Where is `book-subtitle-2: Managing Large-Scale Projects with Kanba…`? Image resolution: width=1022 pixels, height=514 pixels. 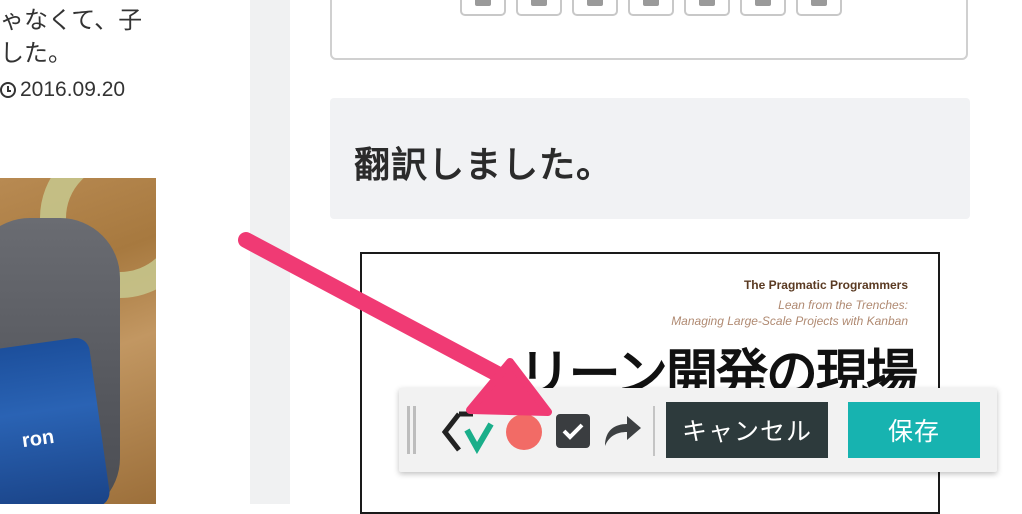
book-subtitle-2: Managing Large-Scale Projects with Kanba… is located at coordinates (789, 321).